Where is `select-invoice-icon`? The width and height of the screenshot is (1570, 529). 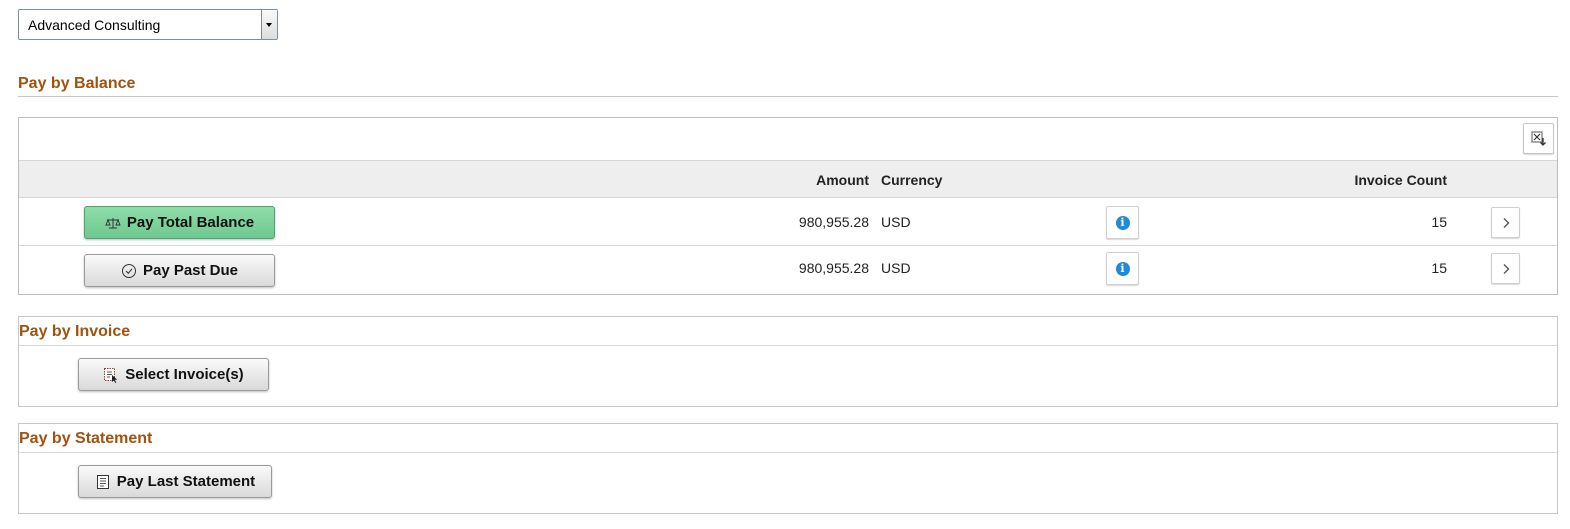
select-invoice-icon is located at coordinates (111, 375).